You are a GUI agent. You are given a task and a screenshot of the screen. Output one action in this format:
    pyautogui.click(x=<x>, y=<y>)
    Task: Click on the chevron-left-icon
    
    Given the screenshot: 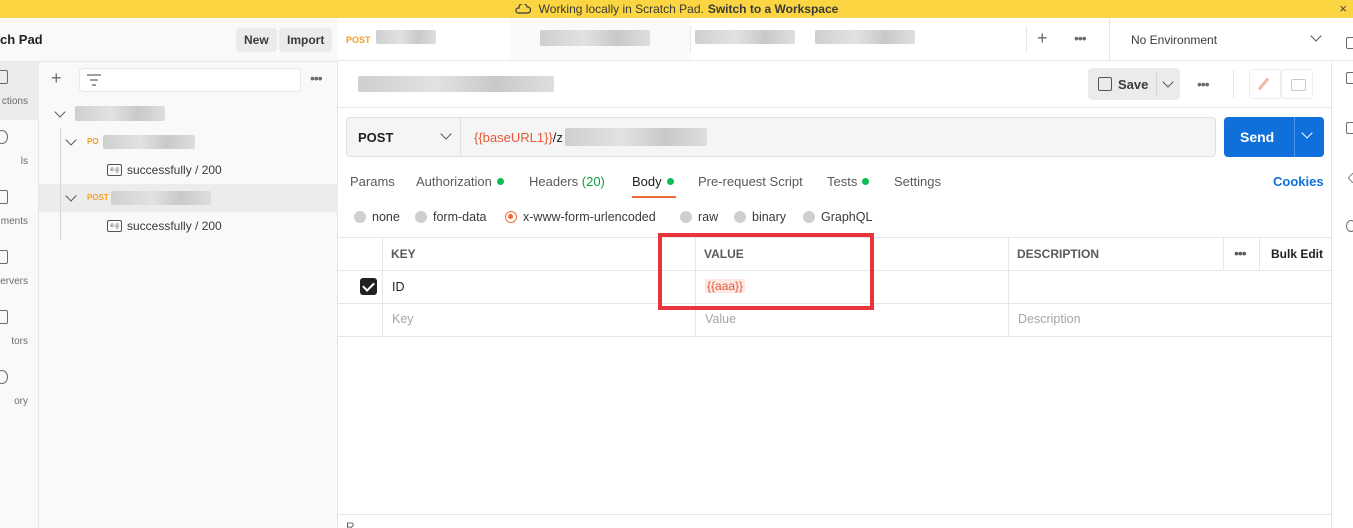 What is the action you would take?
    pyautogui.click(x=1350, y=178)
    